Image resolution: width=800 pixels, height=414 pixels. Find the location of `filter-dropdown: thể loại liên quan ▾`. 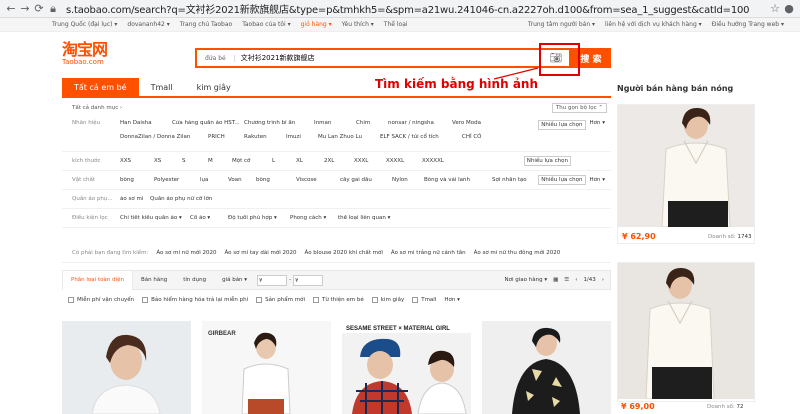

filter-dropdown: thể loại liên quan ▾ is located at coordinates (373, 218).